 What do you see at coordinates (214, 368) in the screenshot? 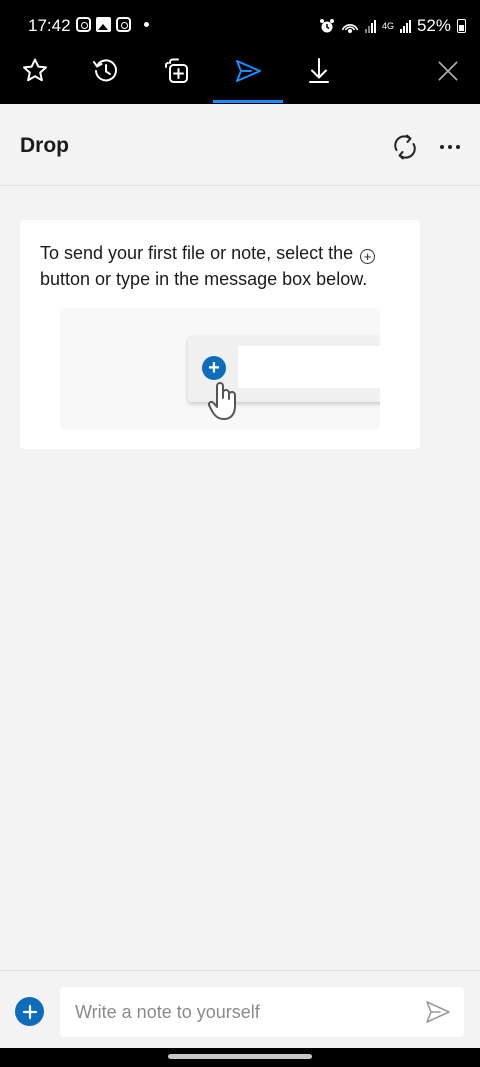
I see `illustration-plus-icon: +` at bounding box center [214, 368].